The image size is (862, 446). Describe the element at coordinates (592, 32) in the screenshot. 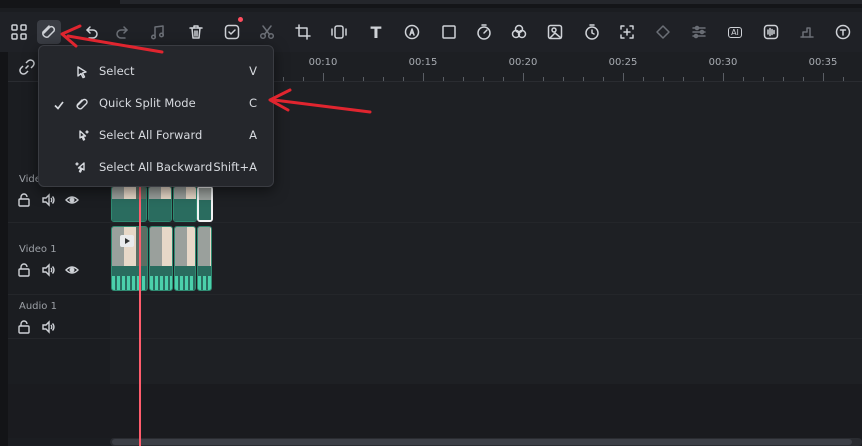

I see `timer-icon` at that location.